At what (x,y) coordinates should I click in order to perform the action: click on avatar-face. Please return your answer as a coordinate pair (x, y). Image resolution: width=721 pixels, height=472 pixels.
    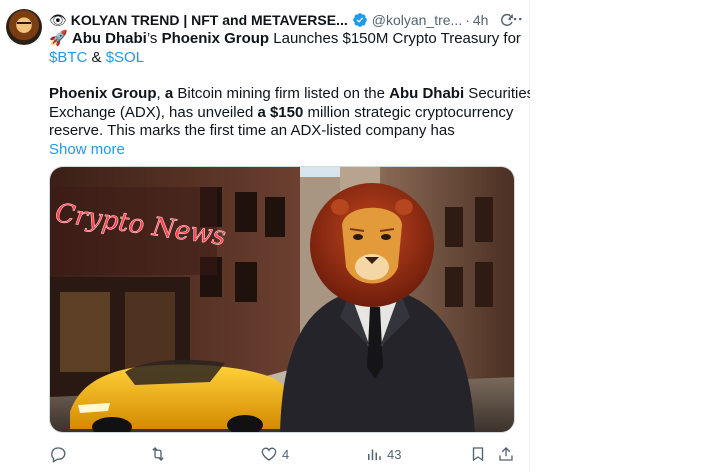
    Looking at the image, I should click on (24, 25).